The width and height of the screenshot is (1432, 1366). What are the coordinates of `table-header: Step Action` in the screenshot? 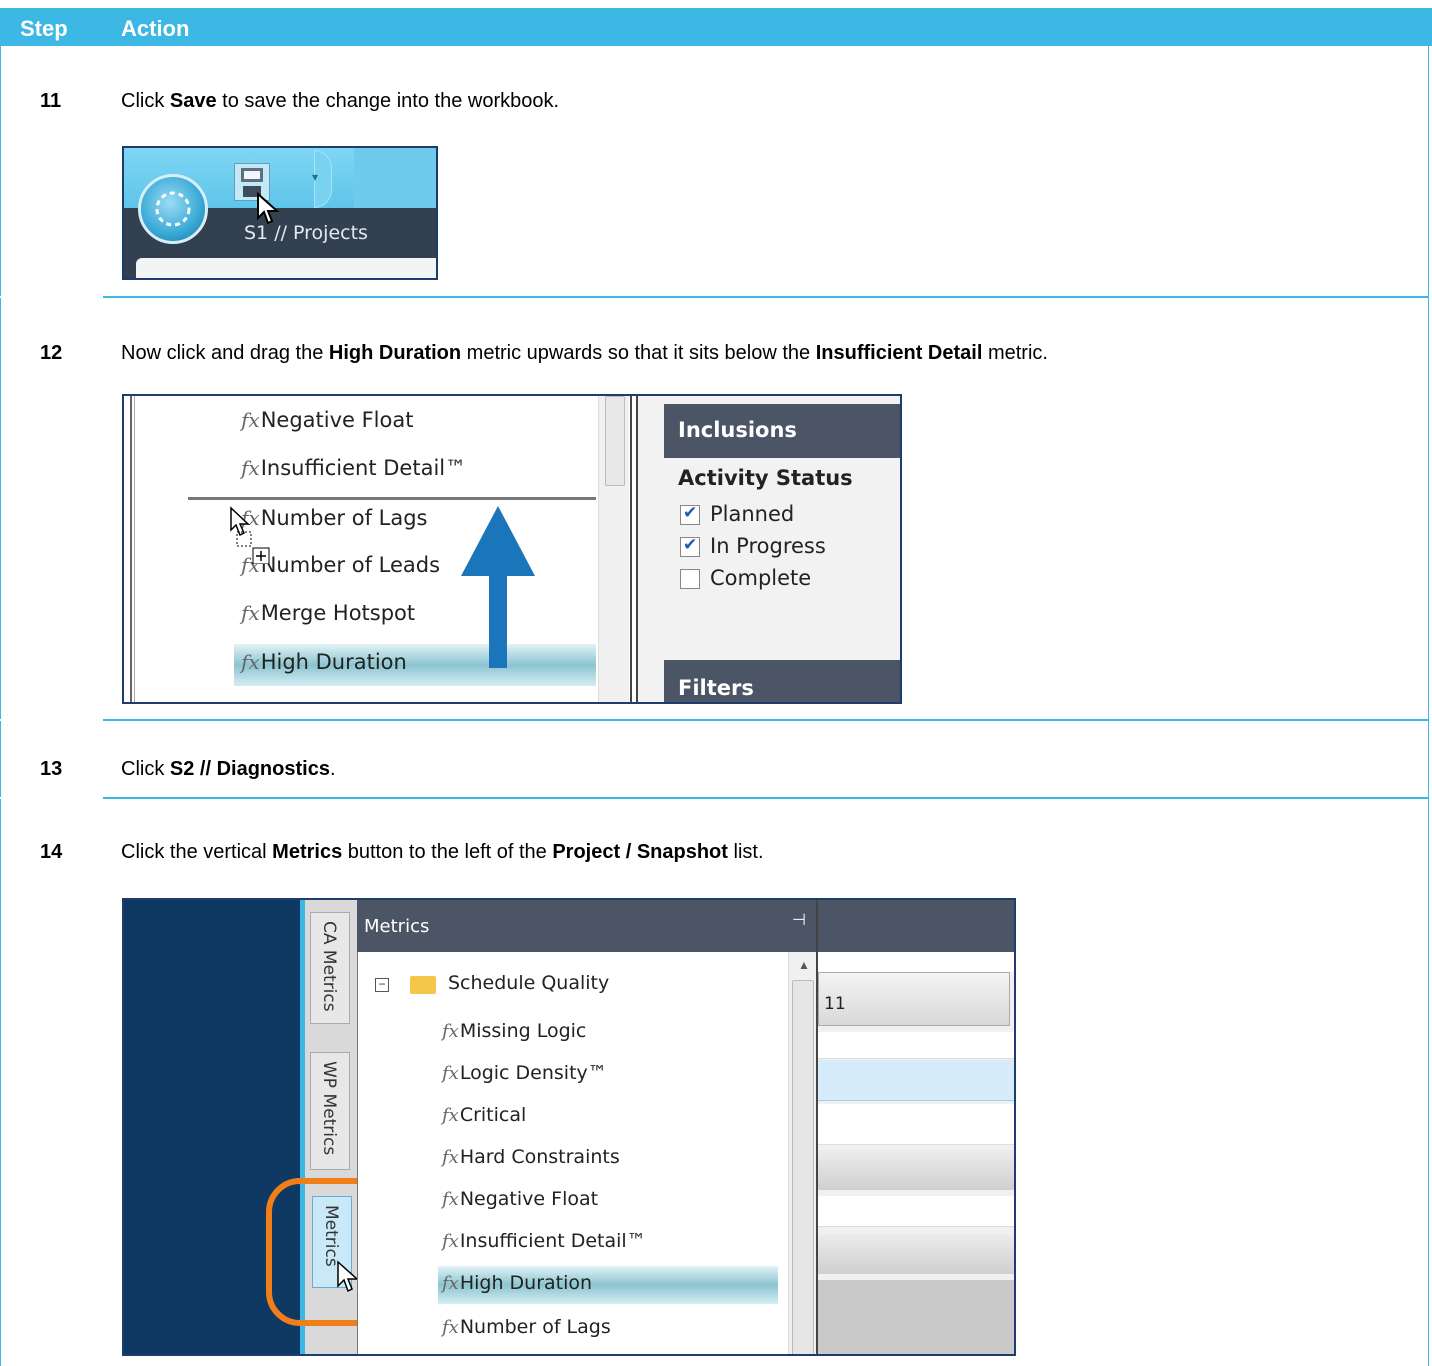 It's located at (716, 27).